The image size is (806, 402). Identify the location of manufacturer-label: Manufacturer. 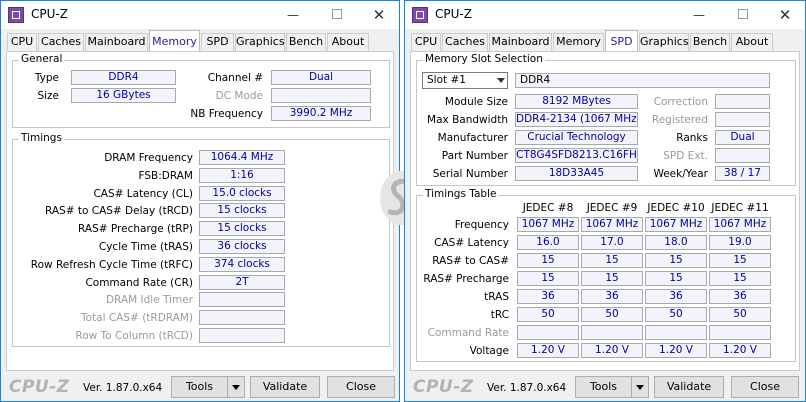
(472, 138).